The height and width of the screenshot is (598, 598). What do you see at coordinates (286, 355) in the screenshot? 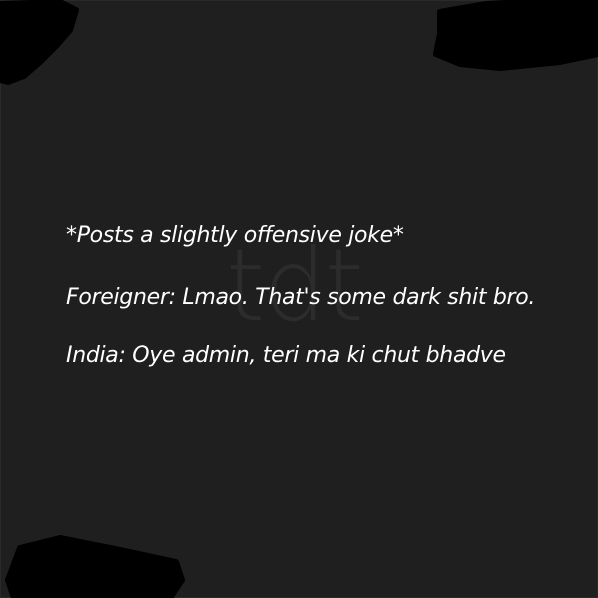
I see `joke-line-india: India: Oye admin, teri ma ki chut bhadve` at bounding box center [286, 355].